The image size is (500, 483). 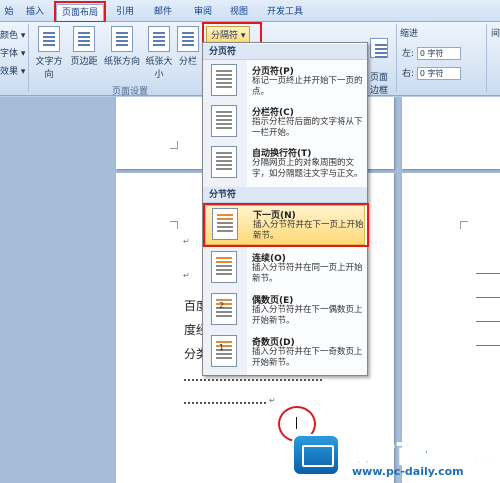 I want to click on spacing-label: 间, so click(x=495, y=34).